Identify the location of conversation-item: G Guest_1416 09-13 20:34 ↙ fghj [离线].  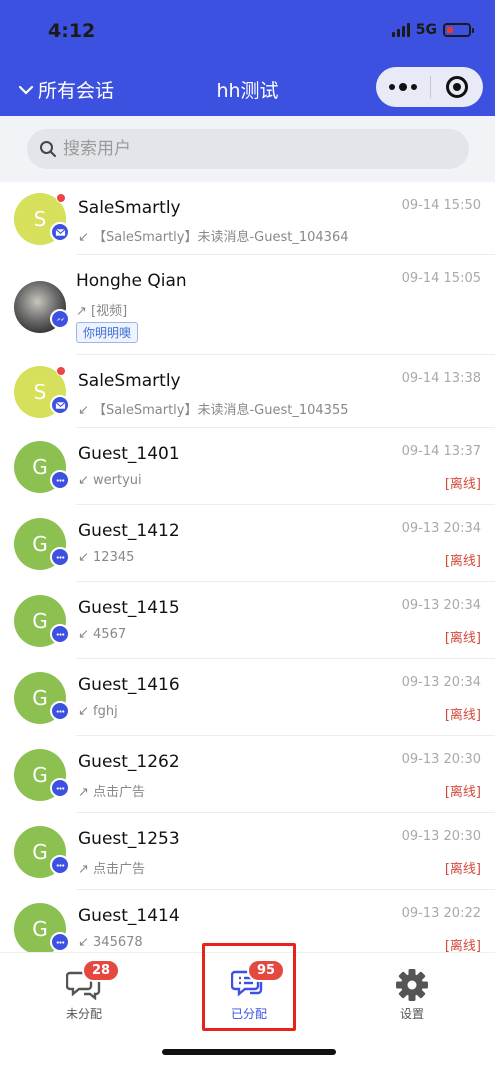
(247, 697).